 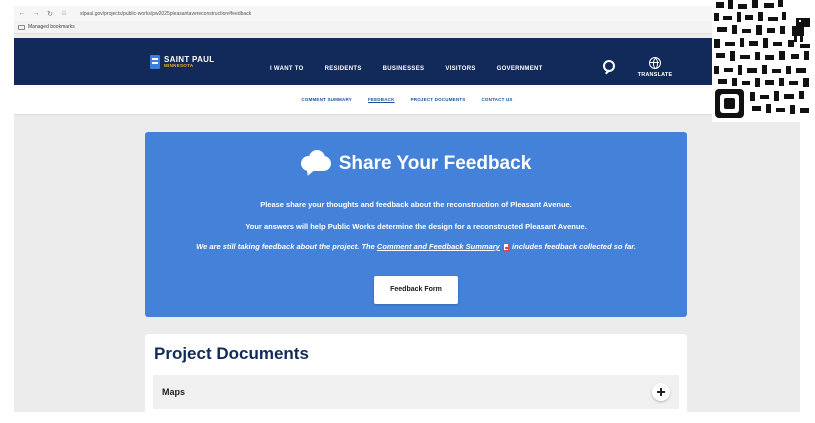 What do you see at coordinates (572, 246) in the screenshot?
I see `feedback-status-suffix: includes feedback collected so far.` at bounding box center [572, 246].